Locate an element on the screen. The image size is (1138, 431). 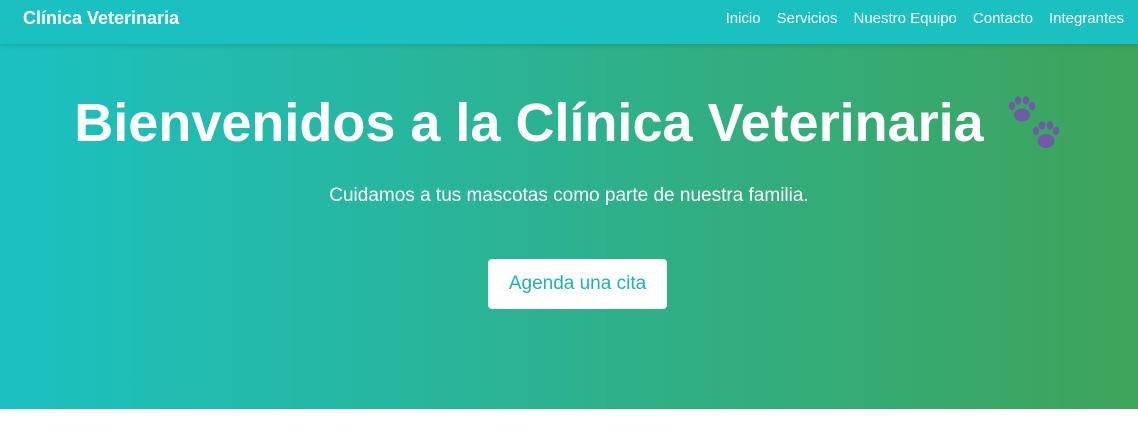
schedule-appointment-button: Agenda una cita is located at coordinates (577, 284).